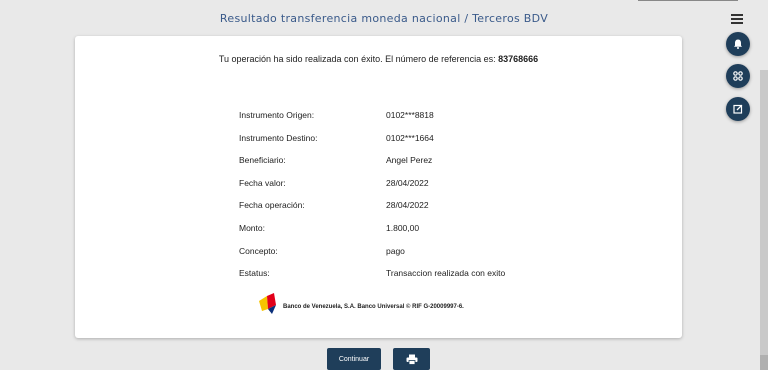 This screenshot has width=768, height=370. I want to click on scrollbar-thumb, so click(764, 362).